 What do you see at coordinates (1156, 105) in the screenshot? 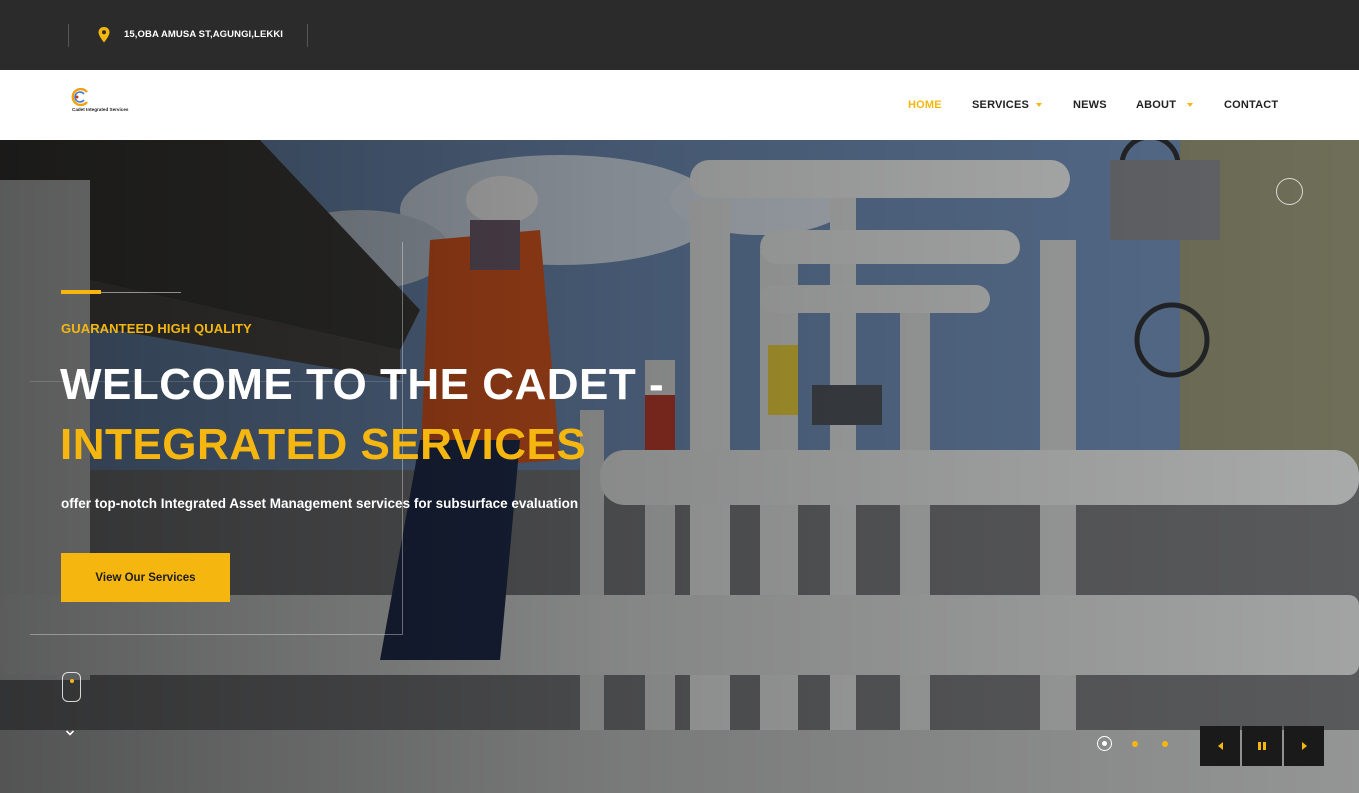
I see `nav-about: ABOUT` at bounding box center [1156, 105].